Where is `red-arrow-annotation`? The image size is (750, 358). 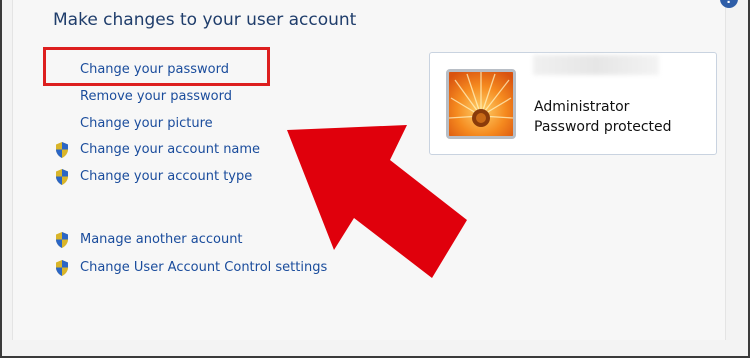
red-arrow-annotation is located at coordinates (377, 201).